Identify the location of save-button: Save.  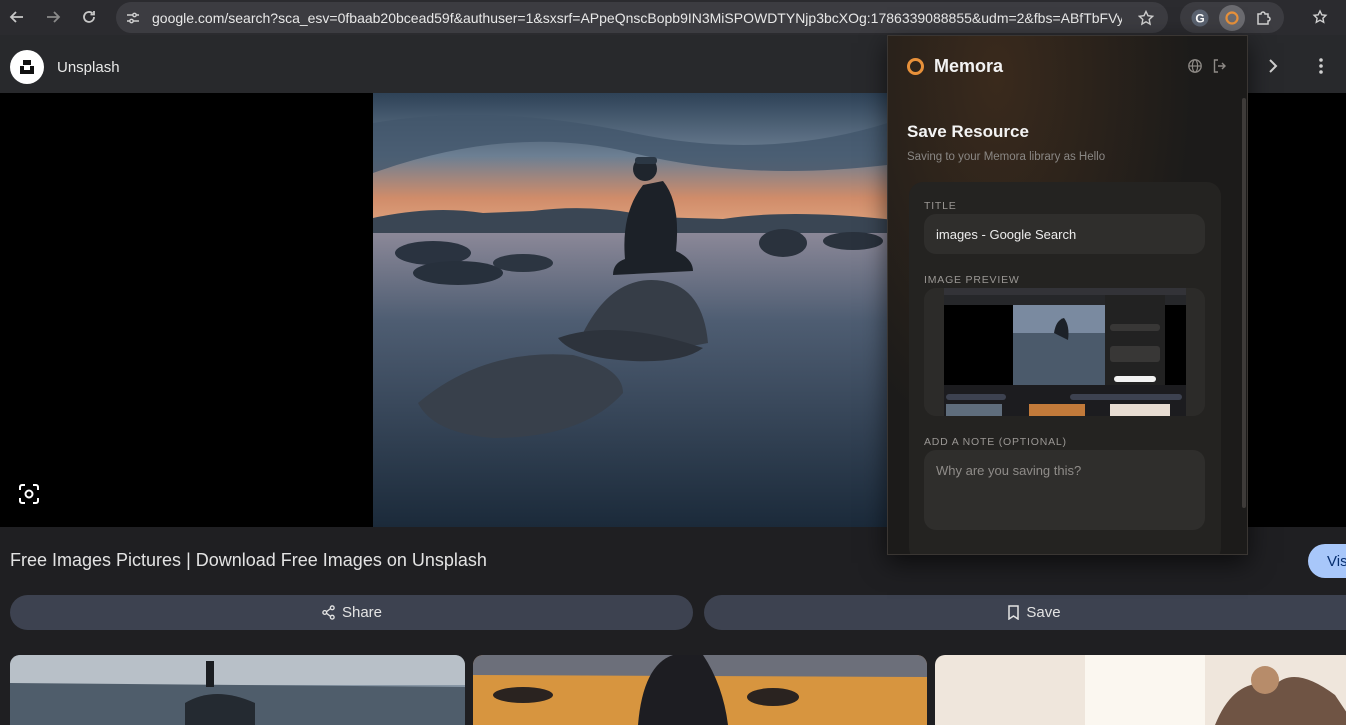
(1025, 612).